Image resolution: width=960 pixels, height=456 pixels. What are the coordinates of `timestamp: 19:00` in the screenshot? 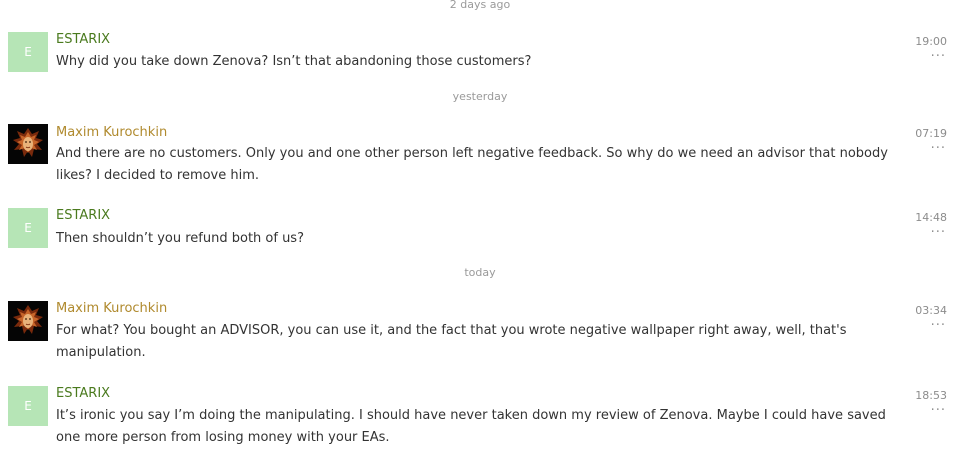 It's located at (931, 41).